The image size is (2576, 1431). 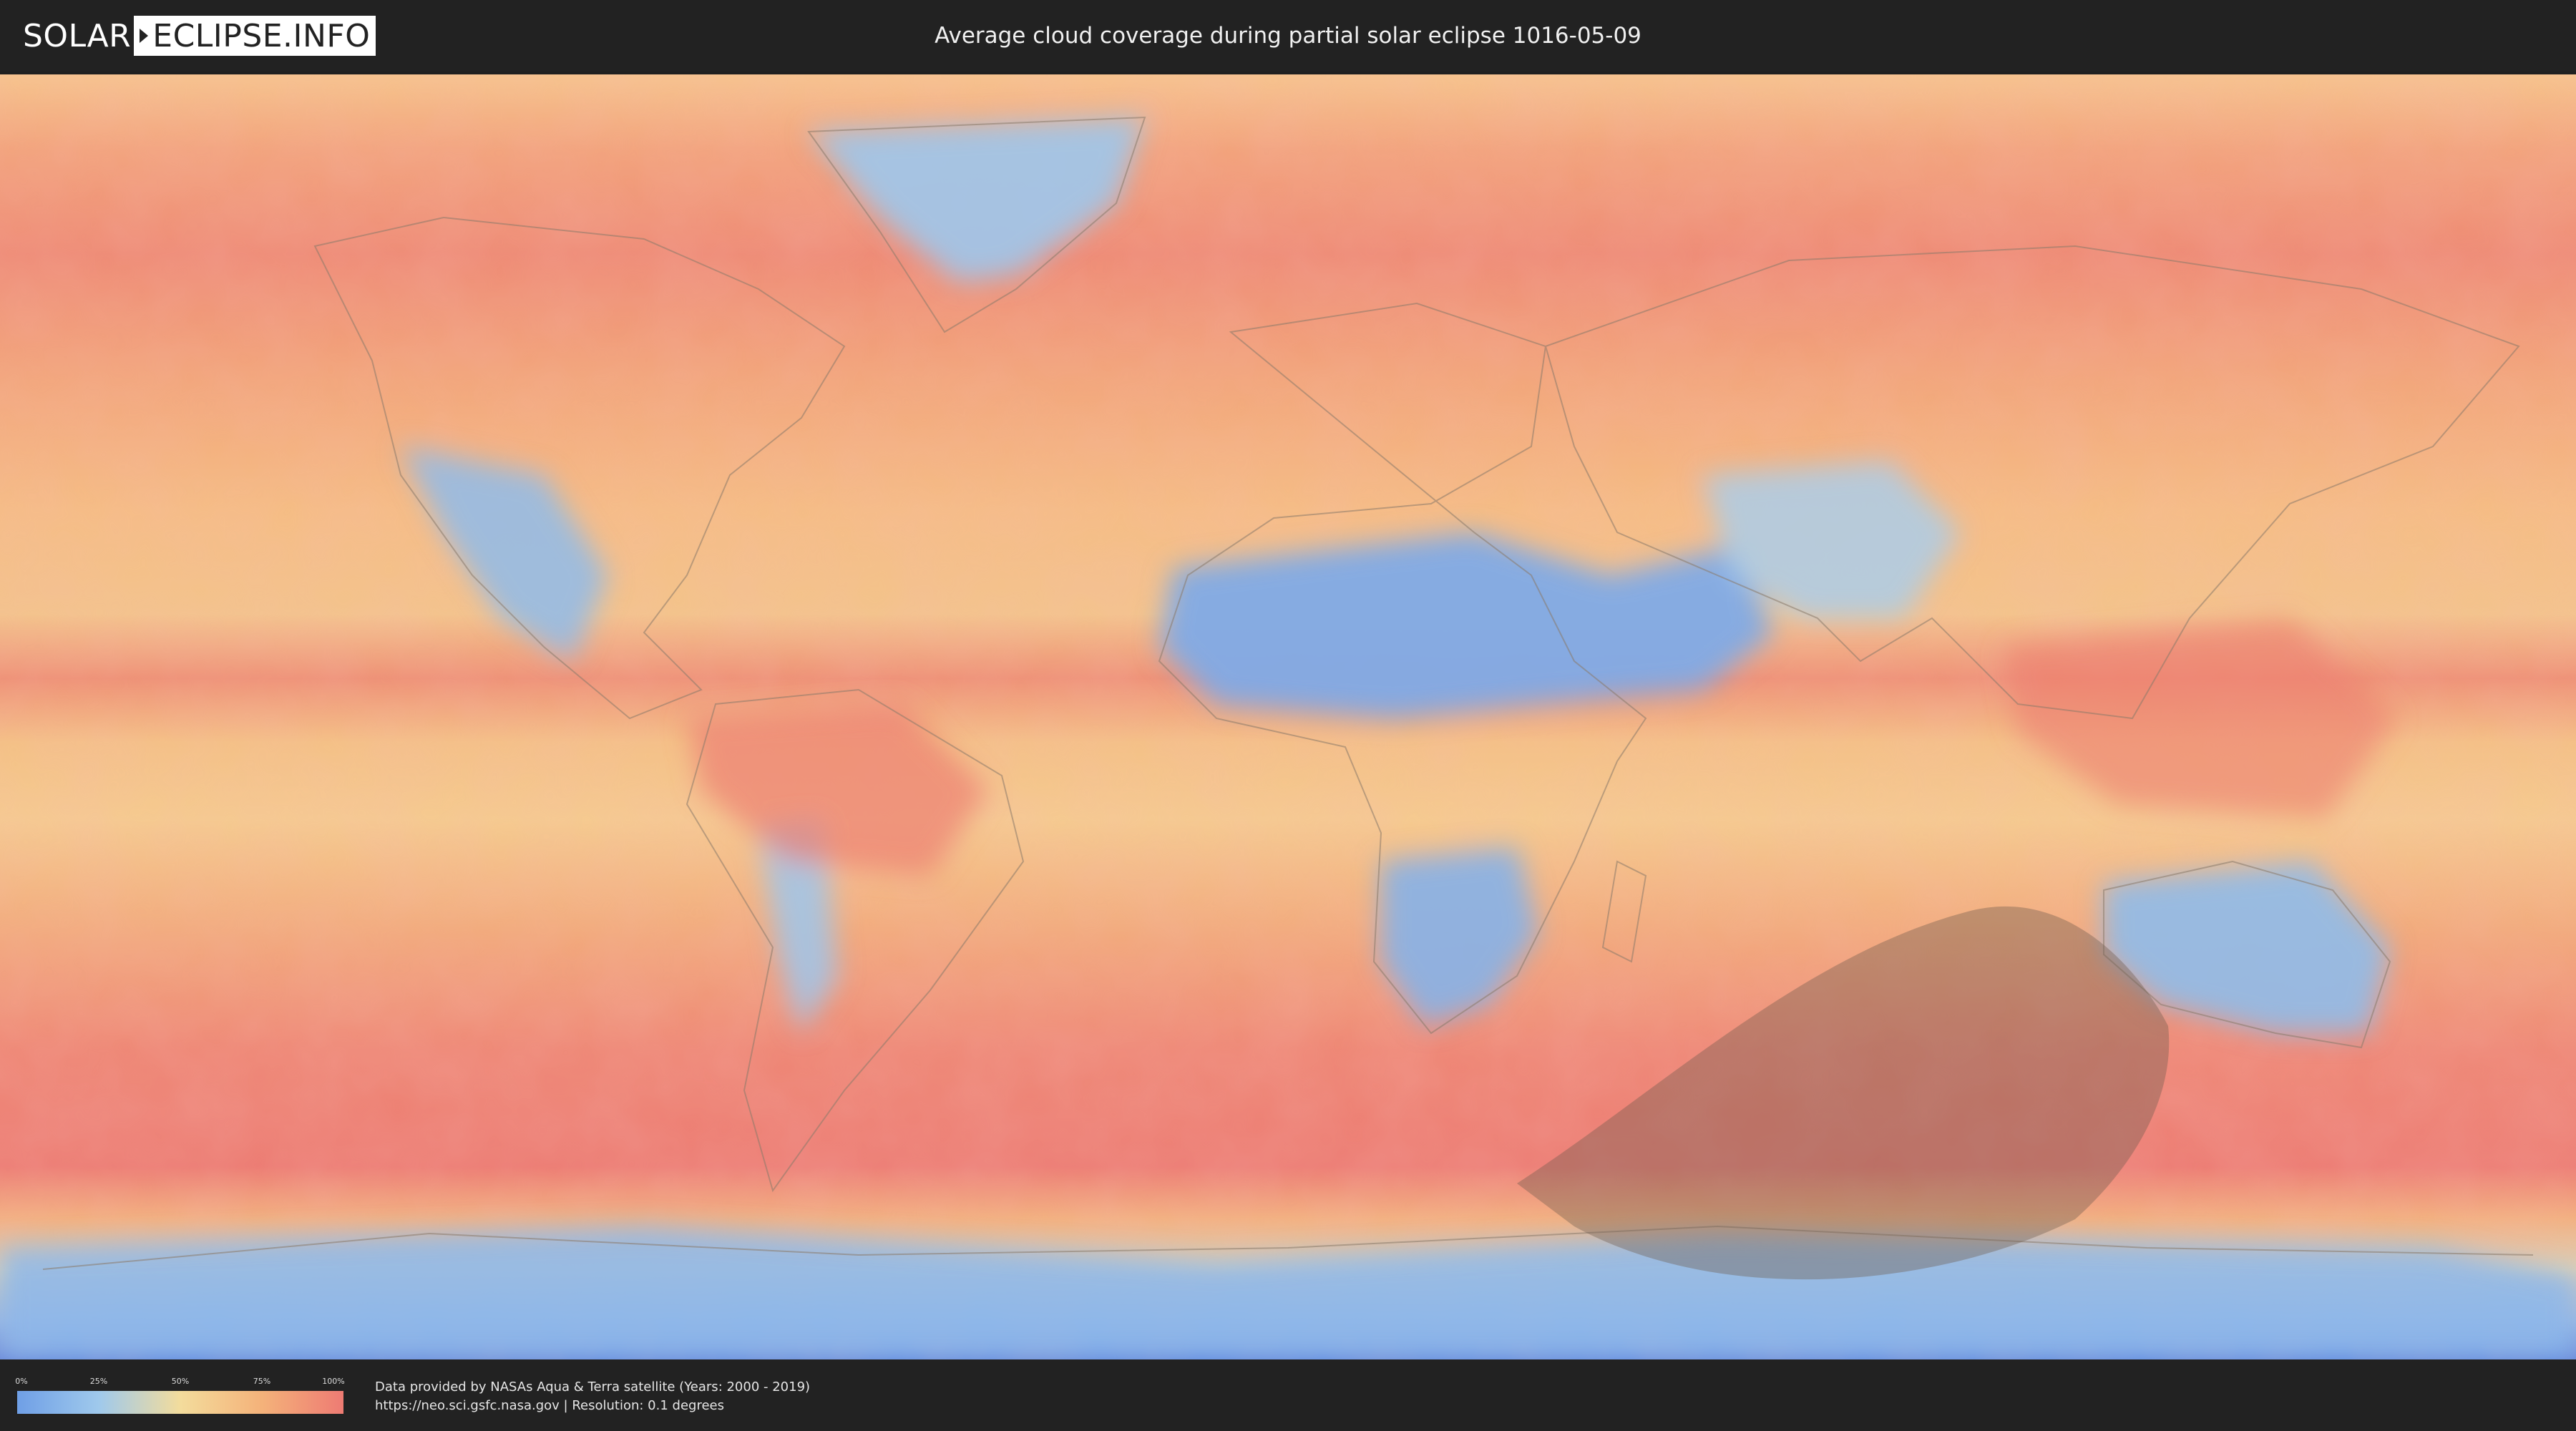 What do you see at coordinates (333, 1382) in the screenshot?
I see `legend-tick-100: 100%` at bounding box center [333, 1382].